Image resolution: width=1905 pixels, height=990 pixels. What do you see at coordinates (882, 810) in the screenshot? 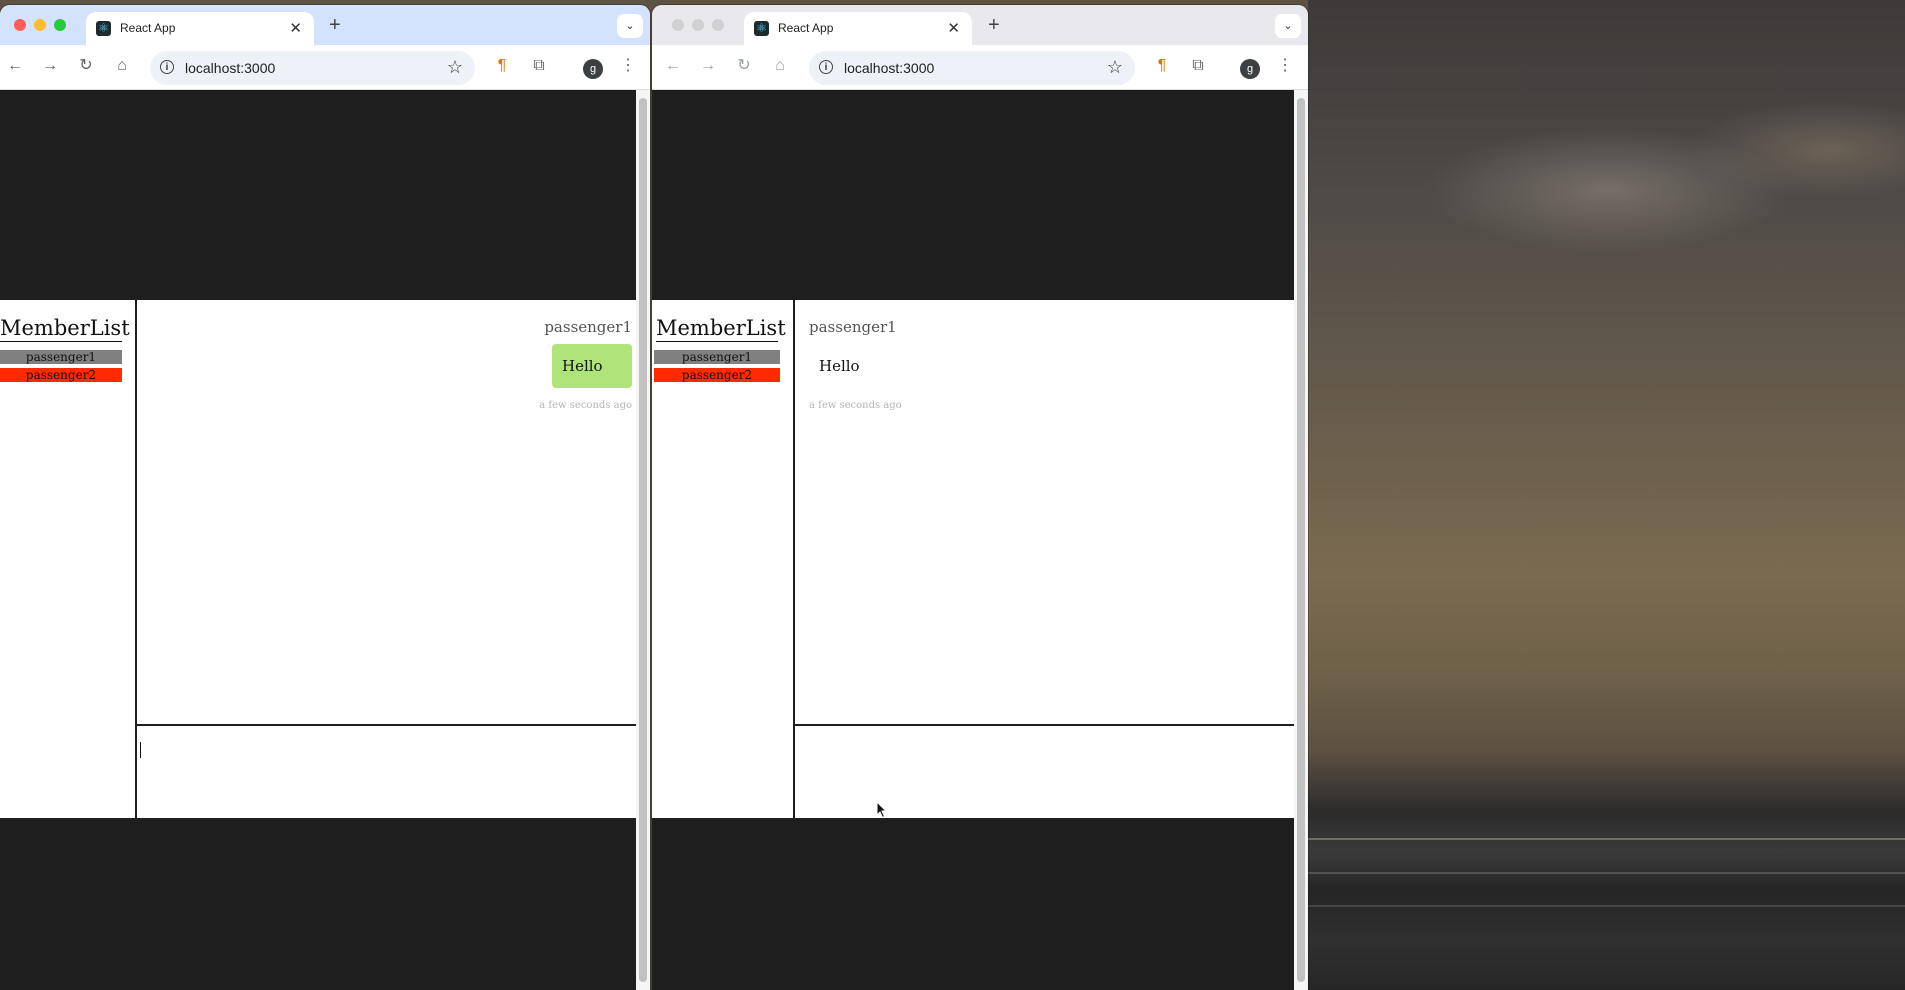
I see `mouse-pointer-icon` at bounding box center [882, 810].